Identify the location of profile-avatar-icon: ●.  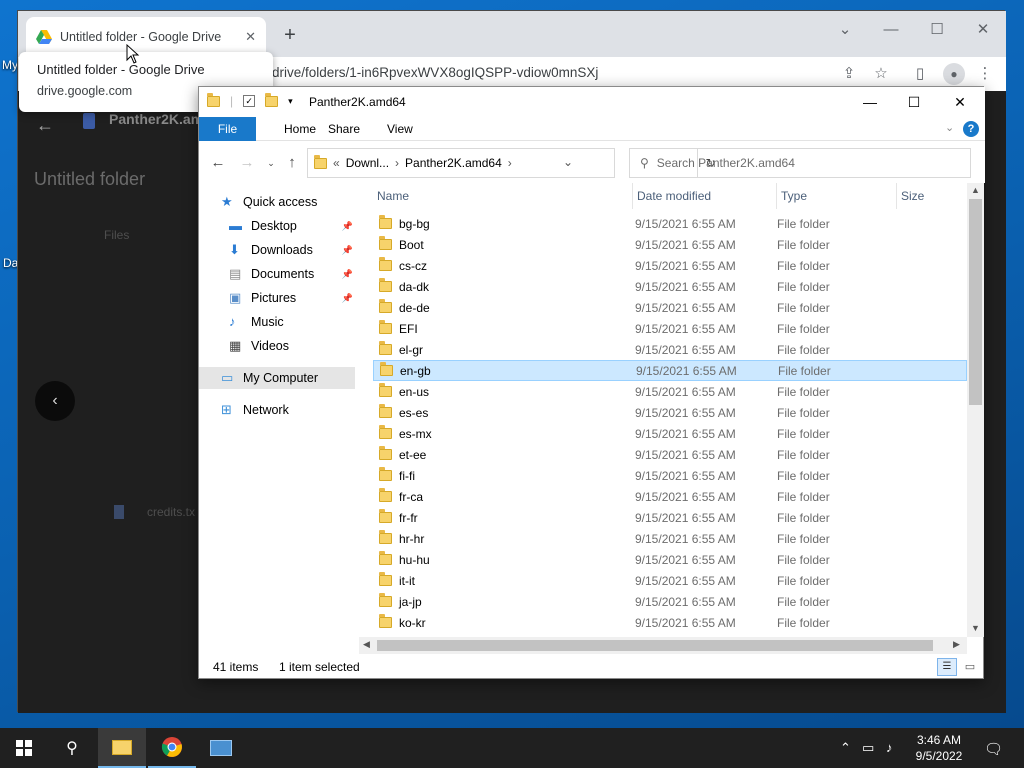
(954, 74).